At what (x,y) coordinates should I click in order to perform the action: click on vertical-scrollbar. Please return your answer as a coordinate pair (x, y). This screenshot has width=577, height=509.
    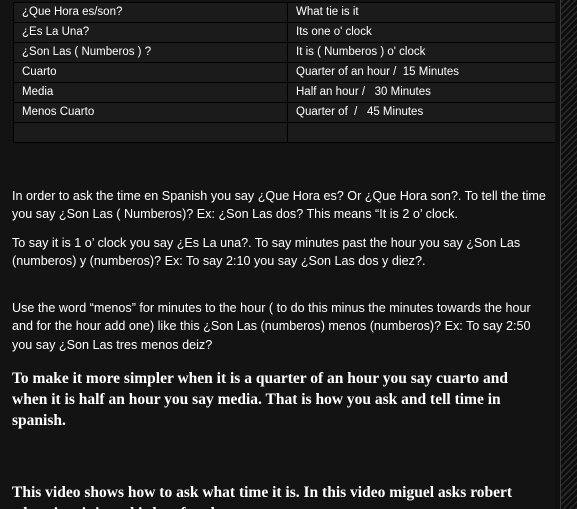
    Looking at the image, I should click on (568, 254).